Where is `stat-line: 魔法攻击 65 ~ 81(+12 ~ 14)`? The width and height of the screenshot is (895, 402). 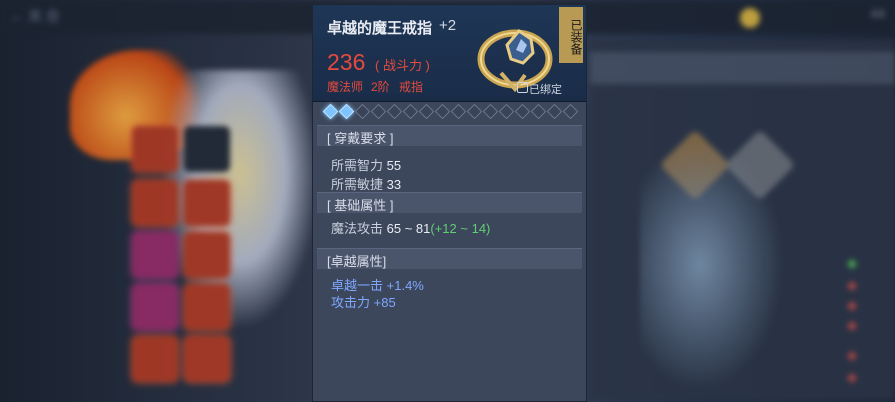
stat-line: 魔法攻击 65 ~ 81(+12 ~ 14) is located at coordinates (410, 227).